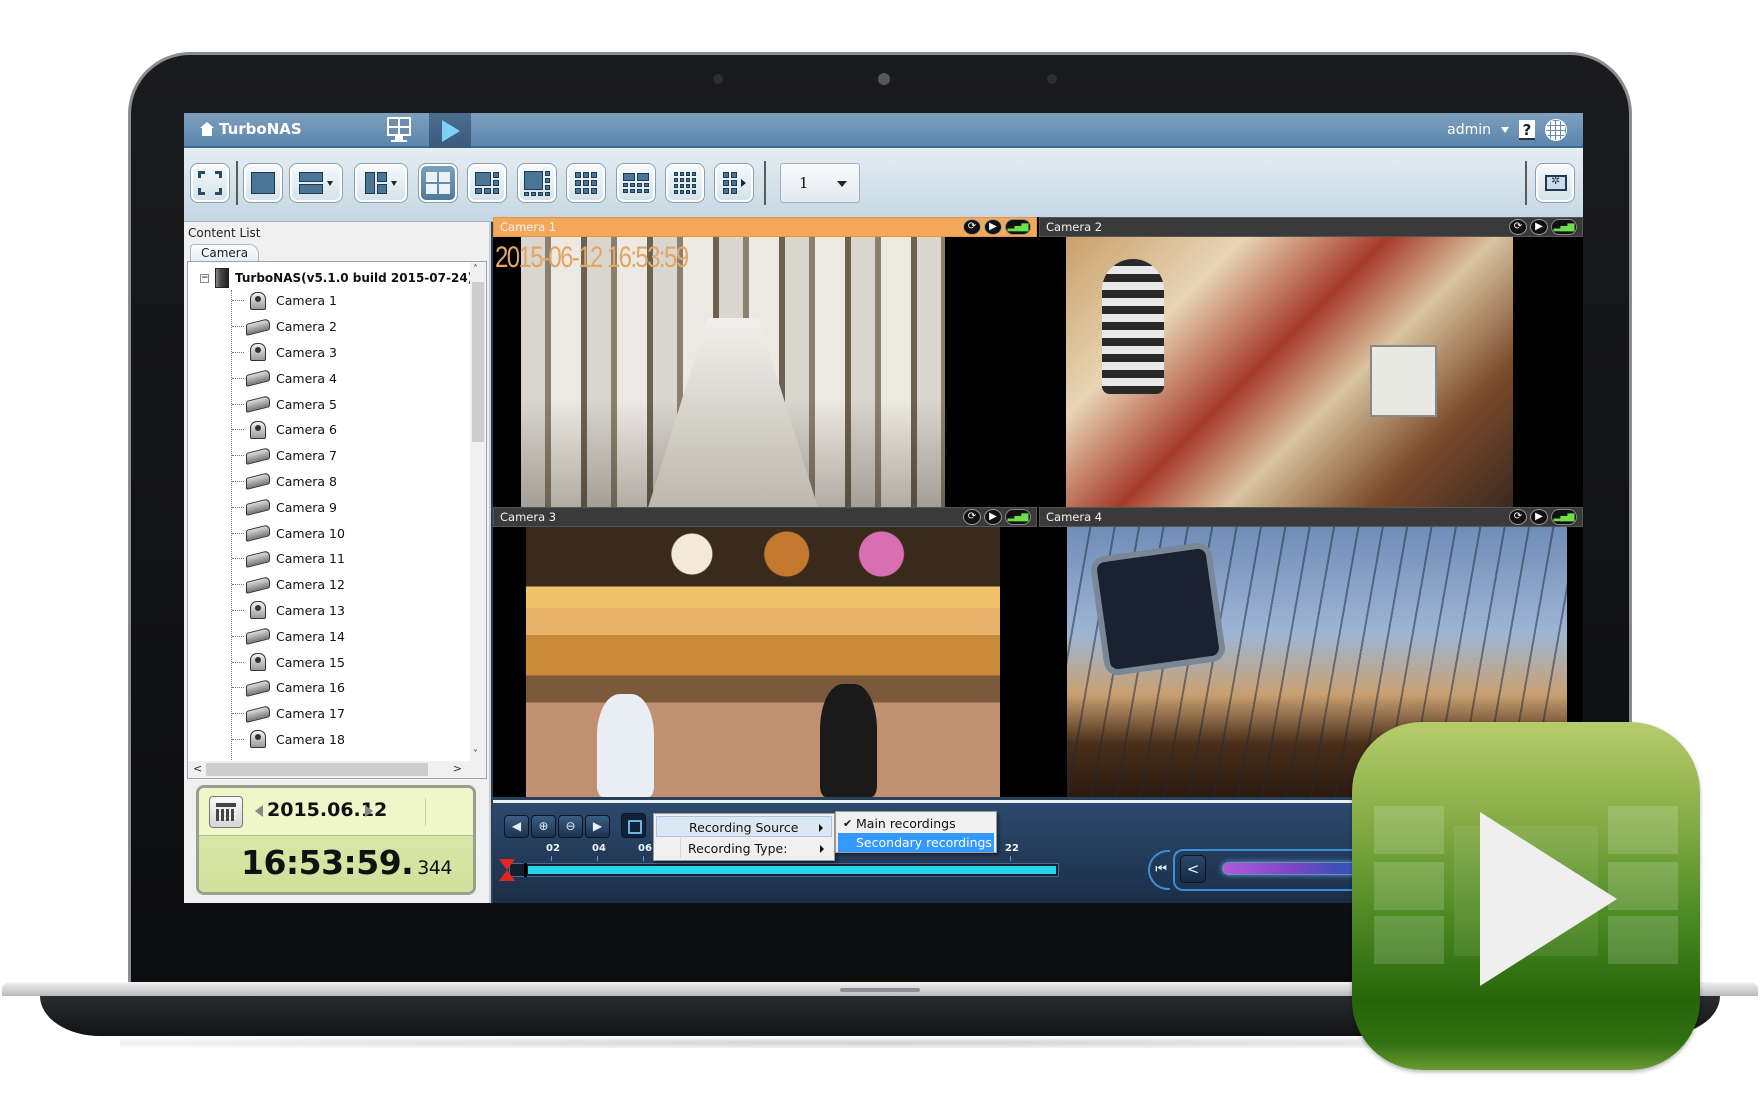  Describe the element at coordinates (543, 826) in the screenshot. I see `zoom-in-button: ⊕` at that location.